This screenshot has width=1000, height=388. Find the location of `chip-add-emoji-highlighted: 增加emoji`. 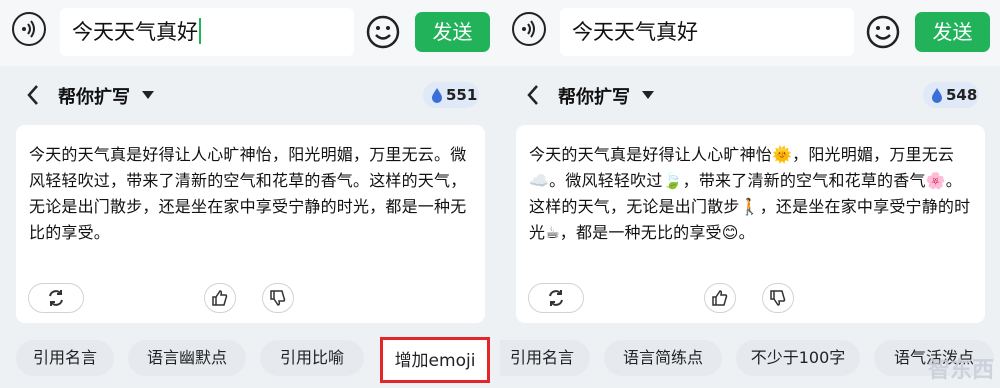

chip-add-emoji-highlighted: 增加emoji is located at coordinates (435, 360).